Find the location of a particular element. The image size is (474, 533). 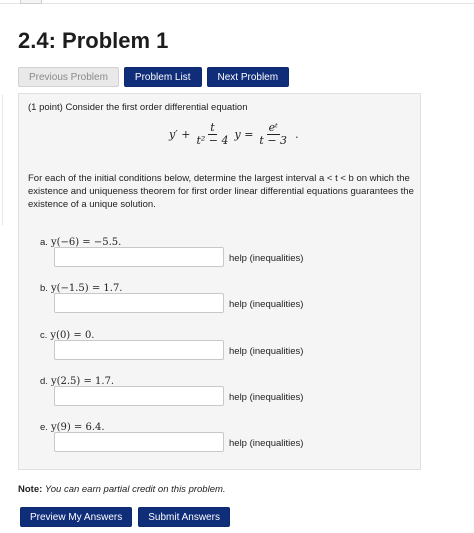

top-tab-stub is located at coordinates (31, 2).